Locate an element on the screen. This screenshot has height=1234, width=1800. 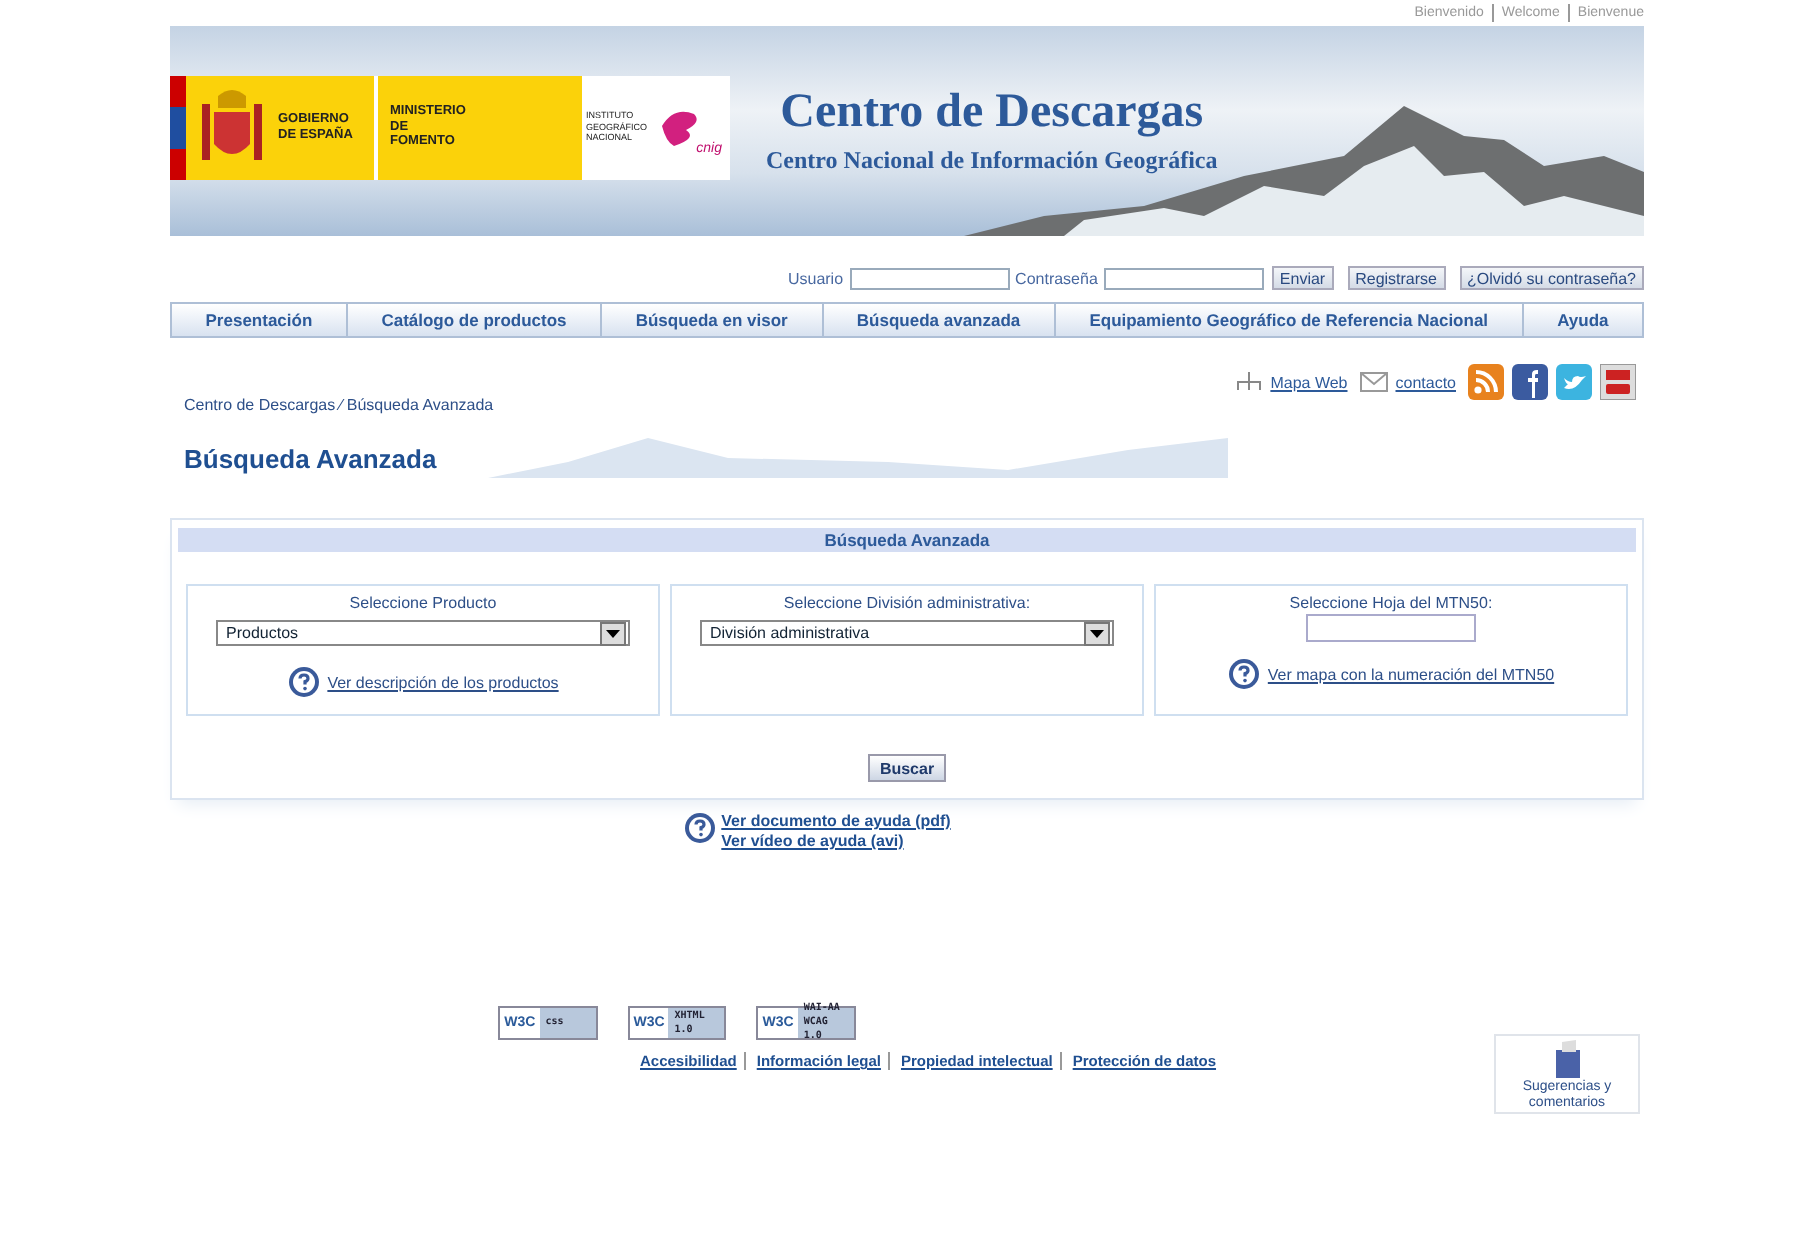
nav-tab: Catálogo de productos is located at coordinates (475, 320).